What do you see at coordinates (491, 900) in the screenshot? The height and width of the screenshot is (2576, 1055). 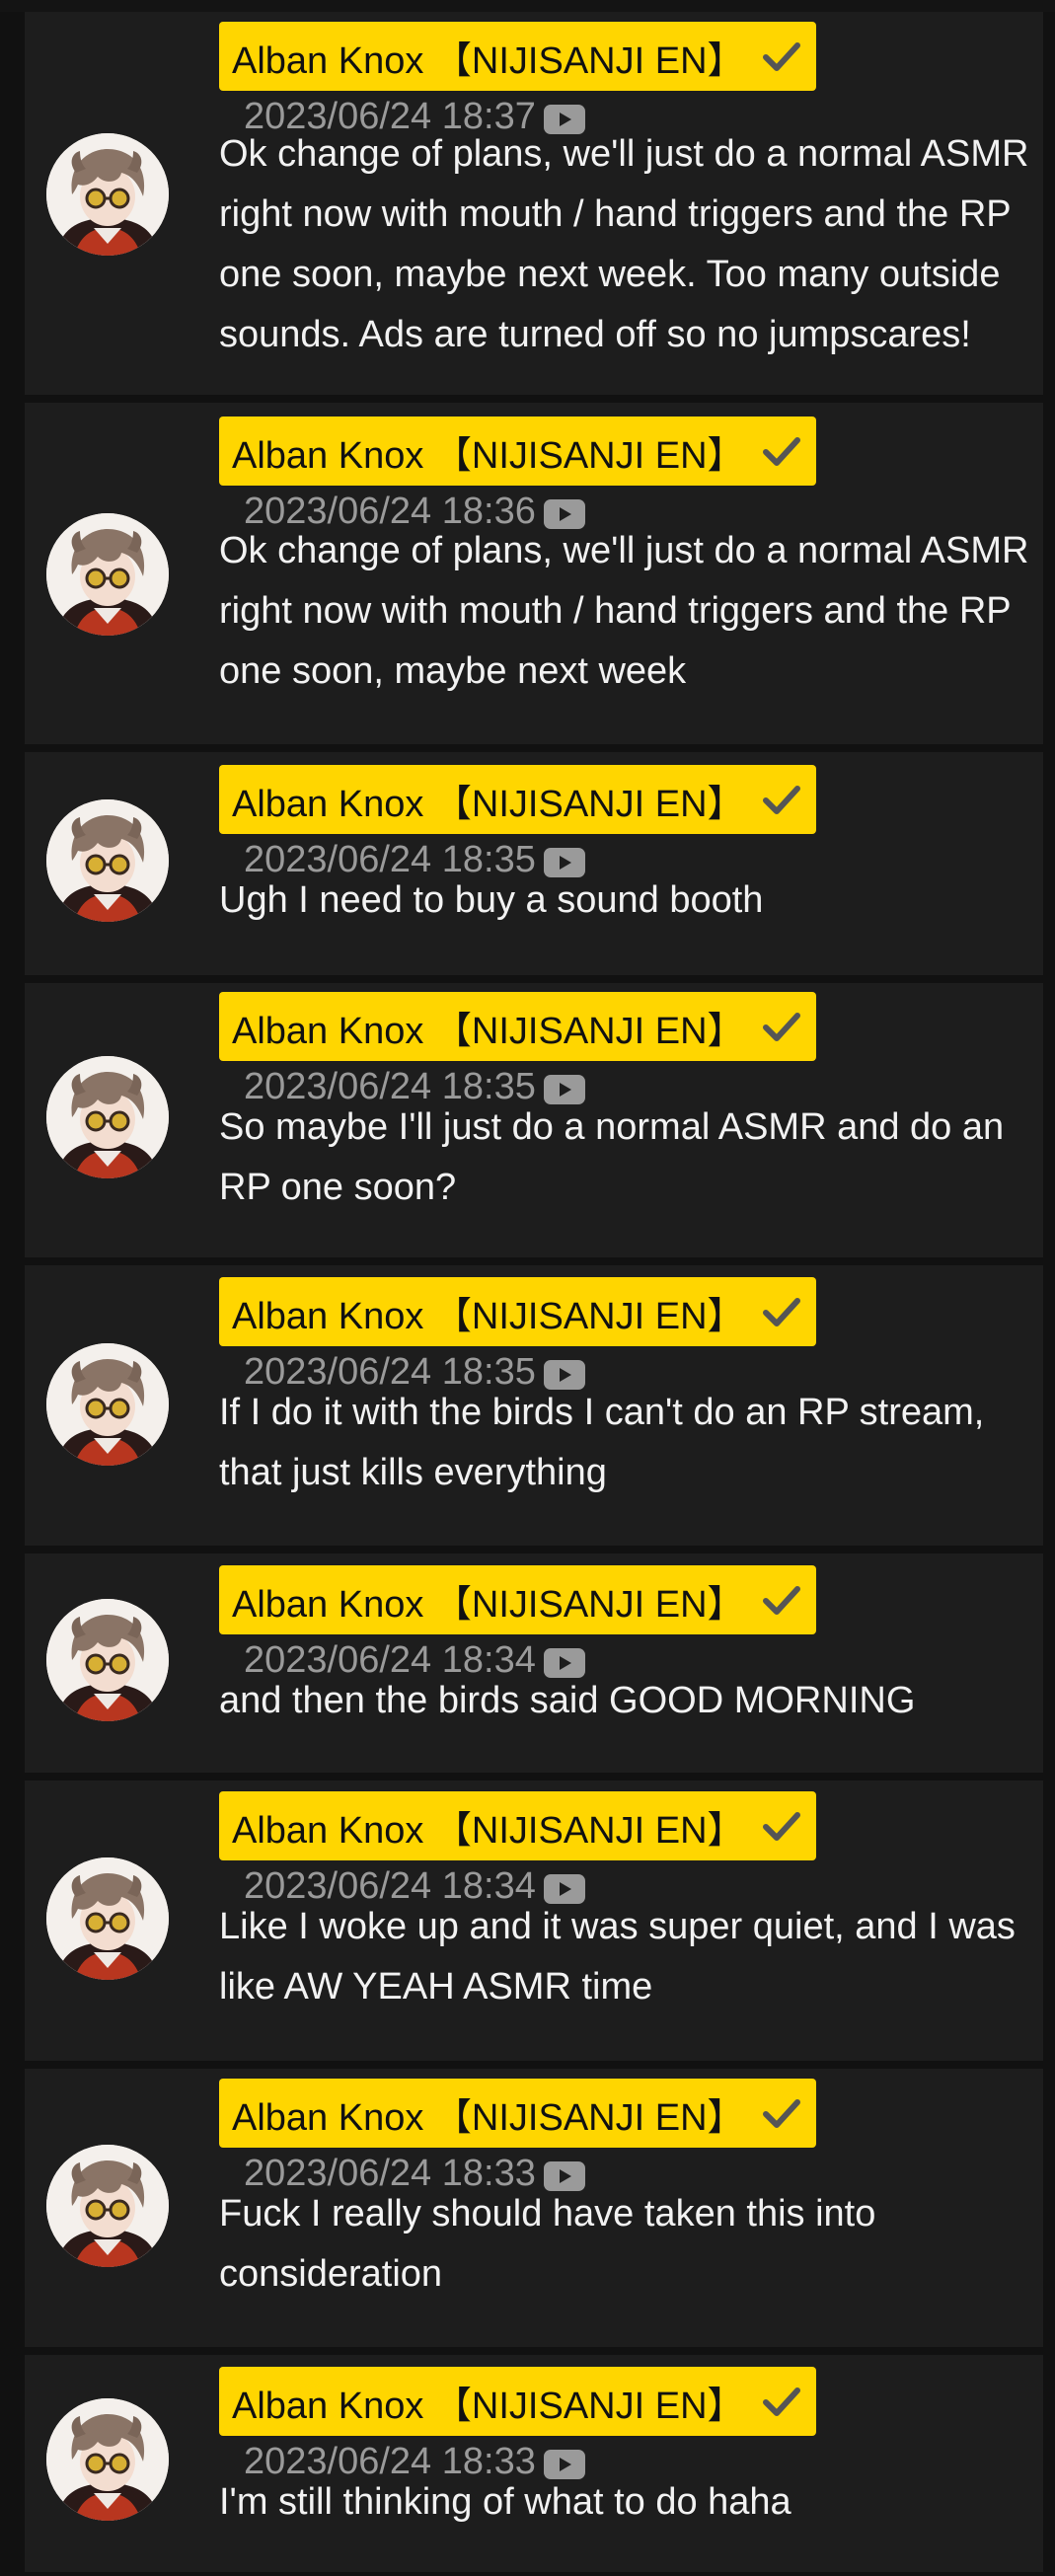 I see `message-text: Ugh I need to buy a sound booth` at bounding box center [491, 900].